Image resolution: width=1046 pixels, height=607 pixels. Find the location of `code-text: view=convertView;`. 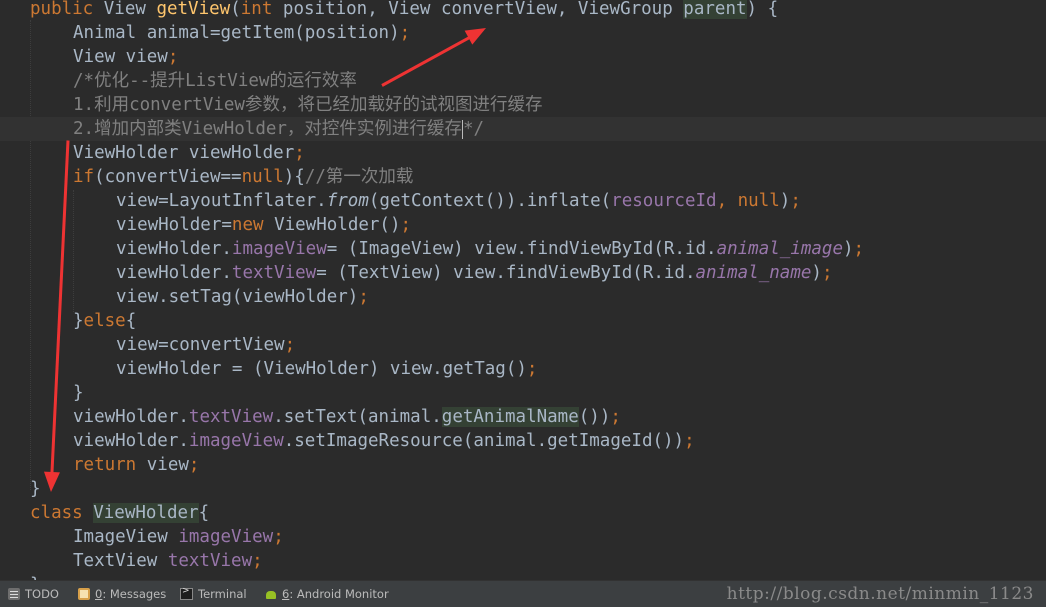

code-text: view=convertView; is located at coordinates (205, 345).